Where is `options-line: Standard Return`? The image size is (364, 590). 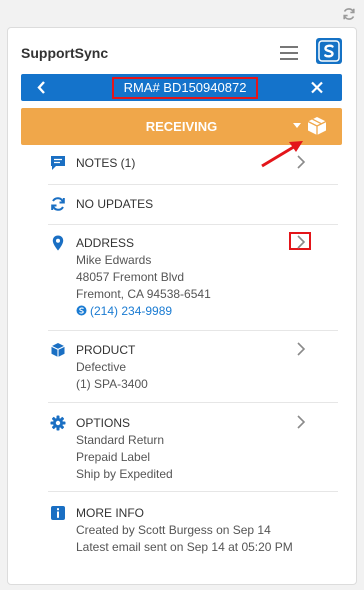 options-line: Standard Return is located at coordinates (120, 440).